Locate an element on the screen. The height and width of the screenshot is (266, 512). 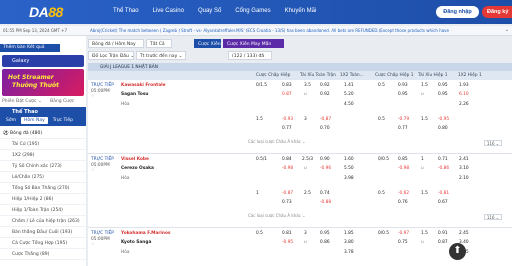
odds-cell: 1.93 is located at coordinates (464, 85).